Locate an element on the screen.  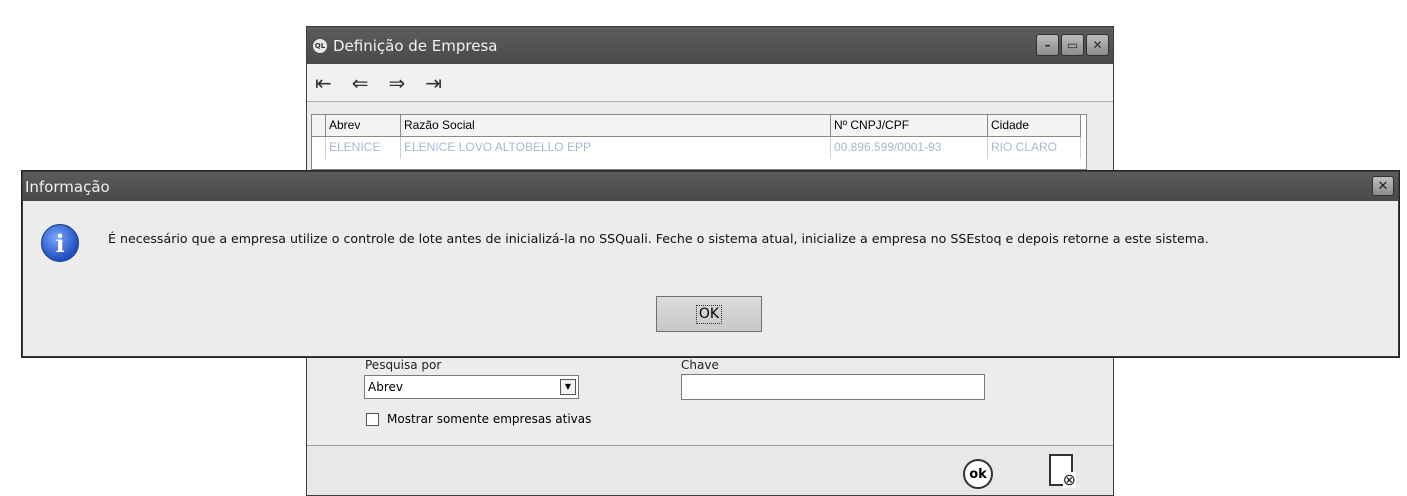
maximize-button: ▭ is located at coordinates (1072, 45).